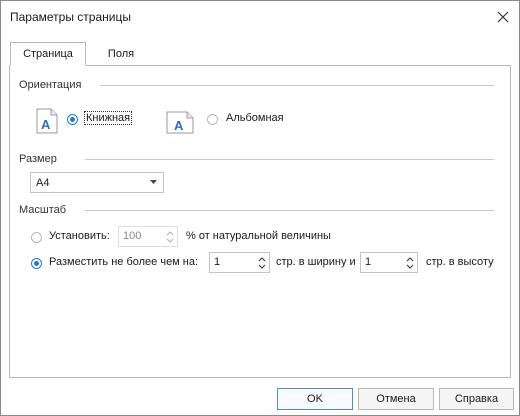 This screenshot has width=520, height=416. What do you see at coordinates (260, 17) in the screenshot?
I see `title-bar: Параметры страницы` at bounding box center [260, 17].